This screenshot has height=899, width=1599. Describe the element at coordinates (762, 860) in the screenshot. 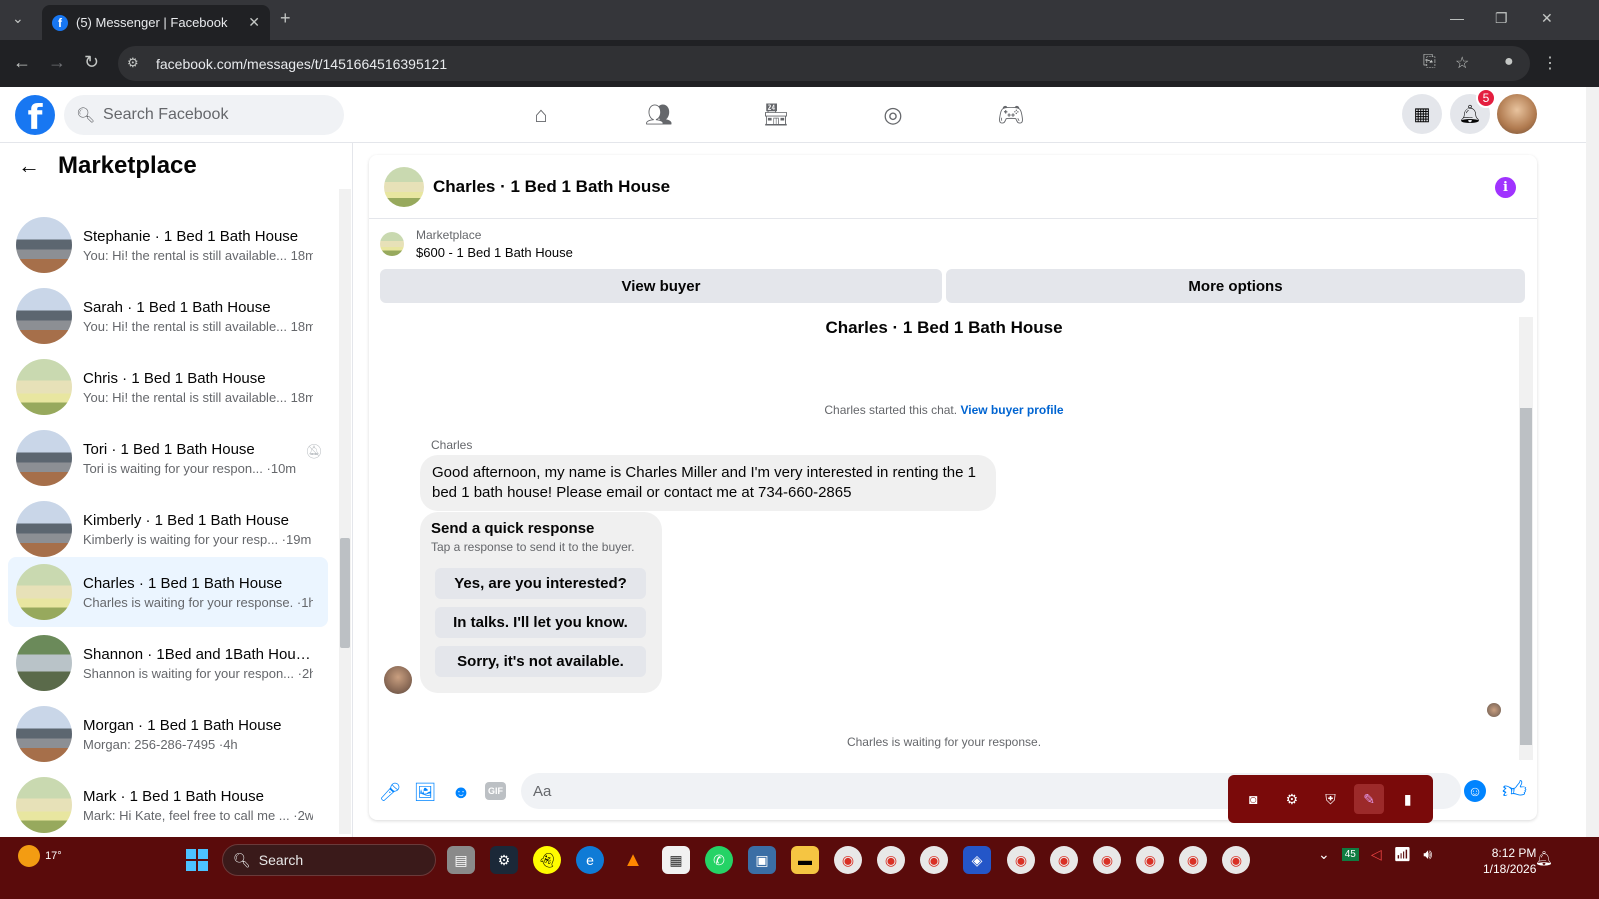

I see `app-window-icon: ▣` at that location.